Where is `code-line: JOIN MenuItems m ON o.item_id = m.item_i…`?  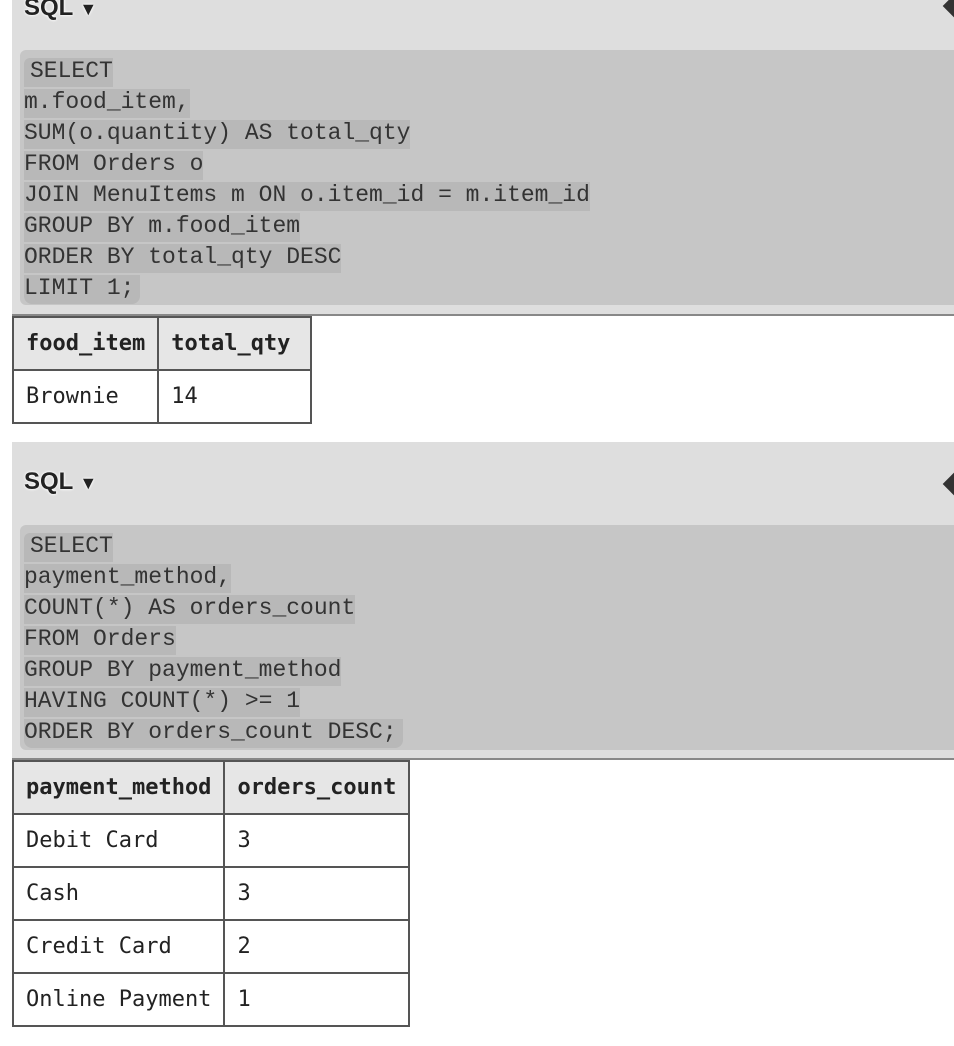
code-line: JOIN MenuItems m ON o.item_id = m.item_i… is located at coordinates (489, 195).